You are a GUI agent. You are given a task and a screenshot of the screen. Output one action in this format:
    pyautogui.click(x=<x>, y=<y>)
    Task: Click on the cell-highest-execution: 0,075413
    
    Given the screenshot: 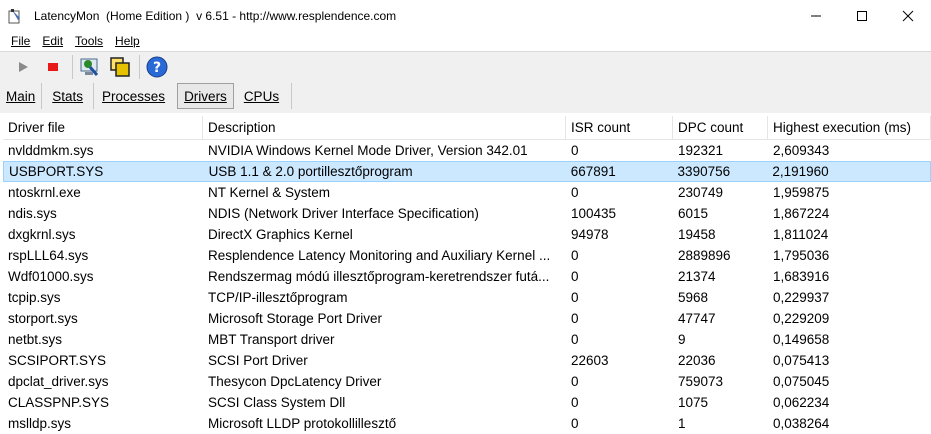 What is the action you would take?
    pyautogui.click(x=801, y=360)
    